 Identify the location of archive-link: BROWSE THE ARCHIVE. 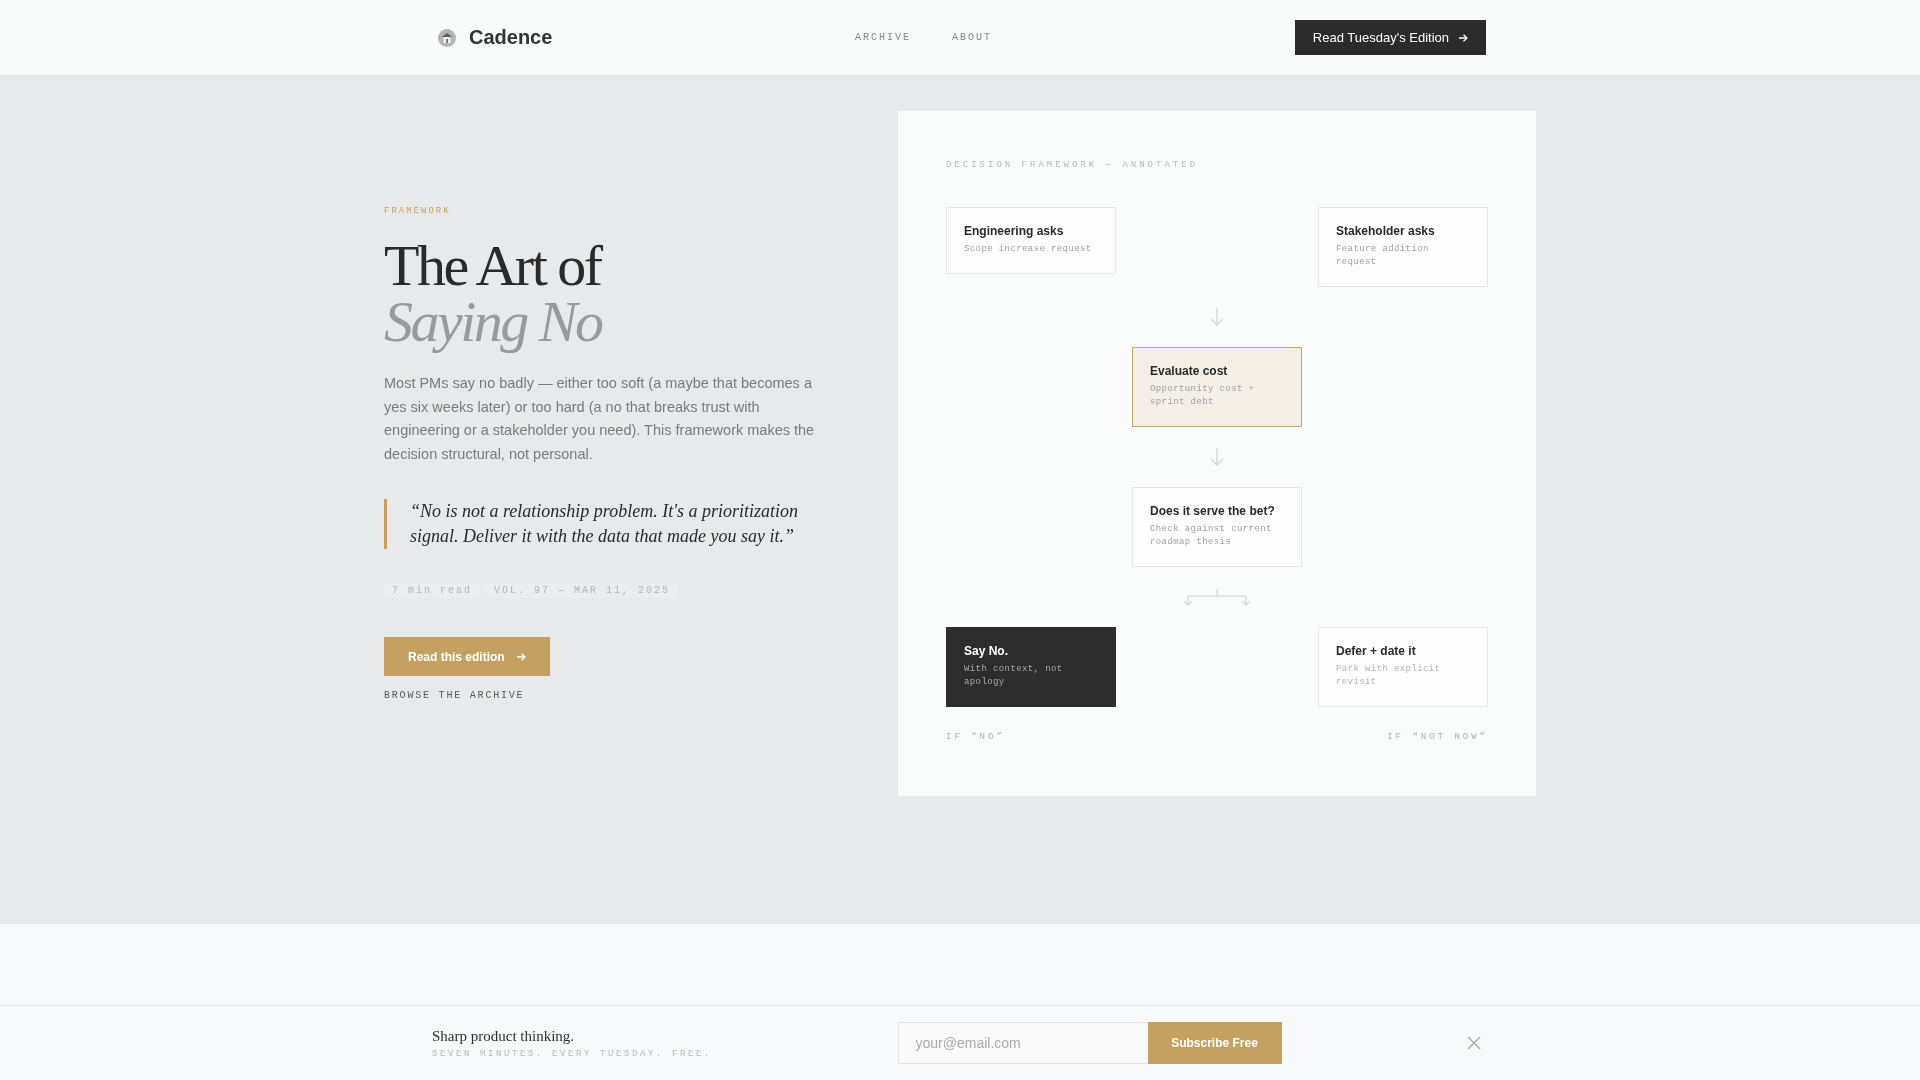
(454, 696).